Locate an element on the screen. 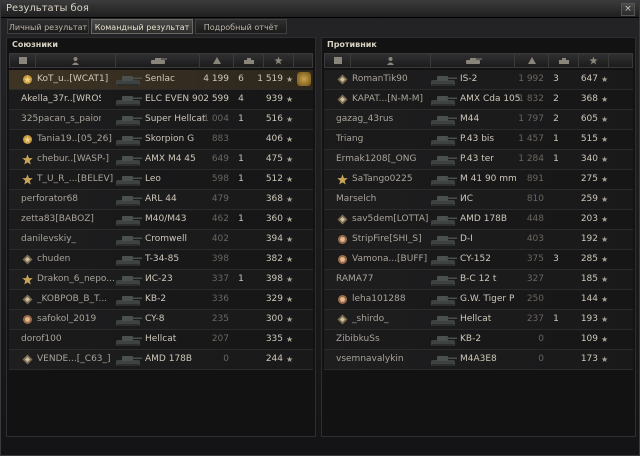 This screenshot has width=640, height=456. ally-player-row: danilevskiy_ Cromwell 402 394 ★ is located at coordinates (161, 240).